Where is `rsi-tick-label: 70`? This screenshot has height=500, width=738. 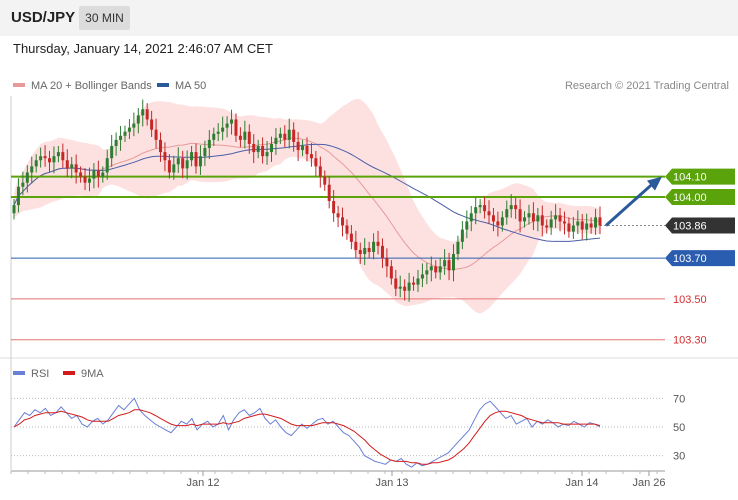
rsi-tick-label: 70 is located at coordinates (679, 399).